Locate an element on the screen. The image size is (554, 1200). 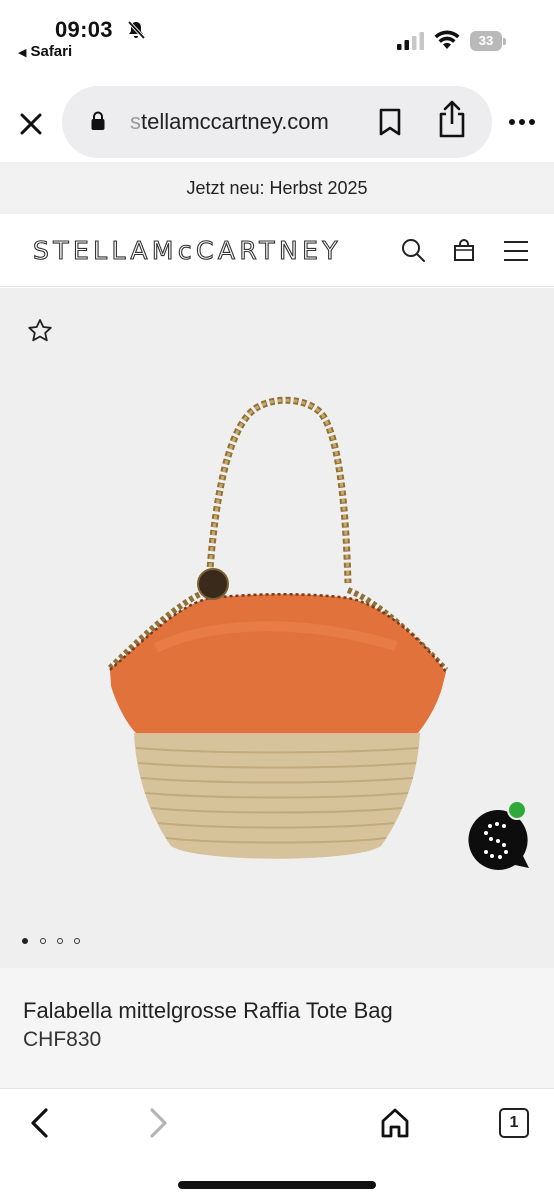
brand-logo: STELLAMcCARTNEY is located at coordinates (187, 250).